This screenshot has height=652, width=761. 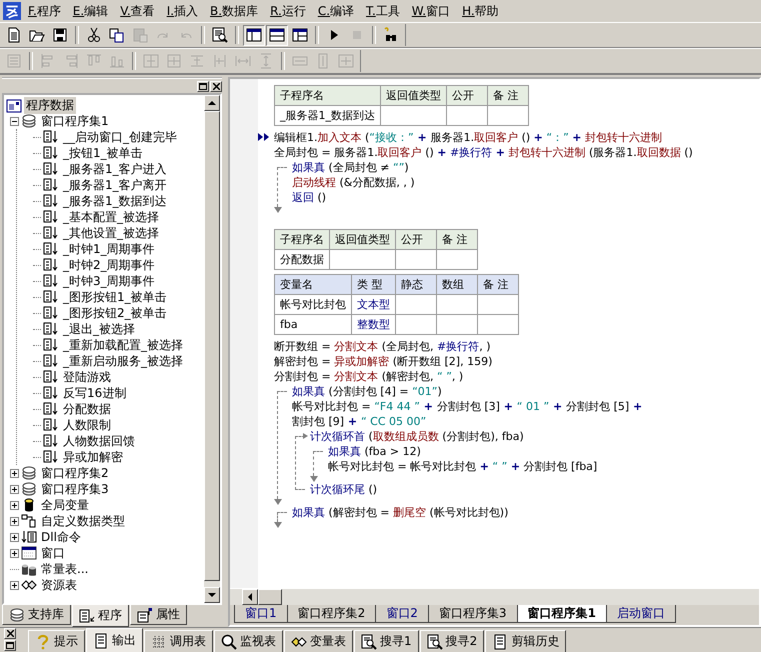 I want to click on code-line: 编辑框1.加入文本 (“接收：” + 服务器1.取回客户 () + “：” + 封包转十六进制, so click(x=516, y=137).